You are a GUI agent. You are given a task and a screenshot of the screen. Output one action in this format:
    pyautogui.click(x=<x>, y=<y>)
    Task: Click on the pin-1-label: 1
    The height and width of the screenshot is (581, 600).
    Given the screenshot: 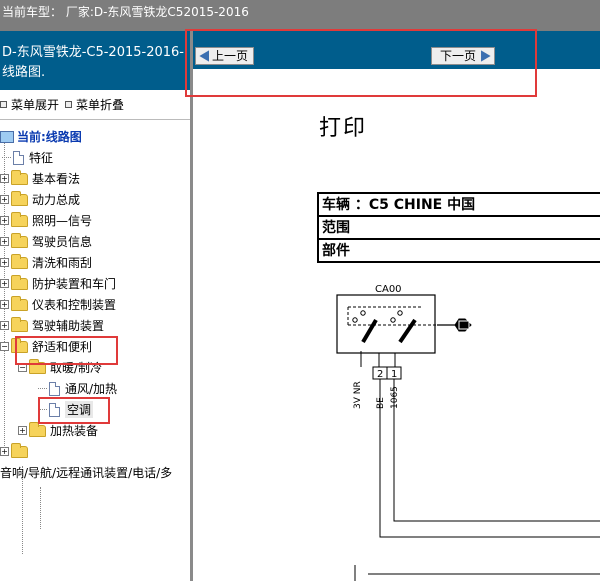 What is the action you would take?
    pyautogui.click(x=394, y=374)
    